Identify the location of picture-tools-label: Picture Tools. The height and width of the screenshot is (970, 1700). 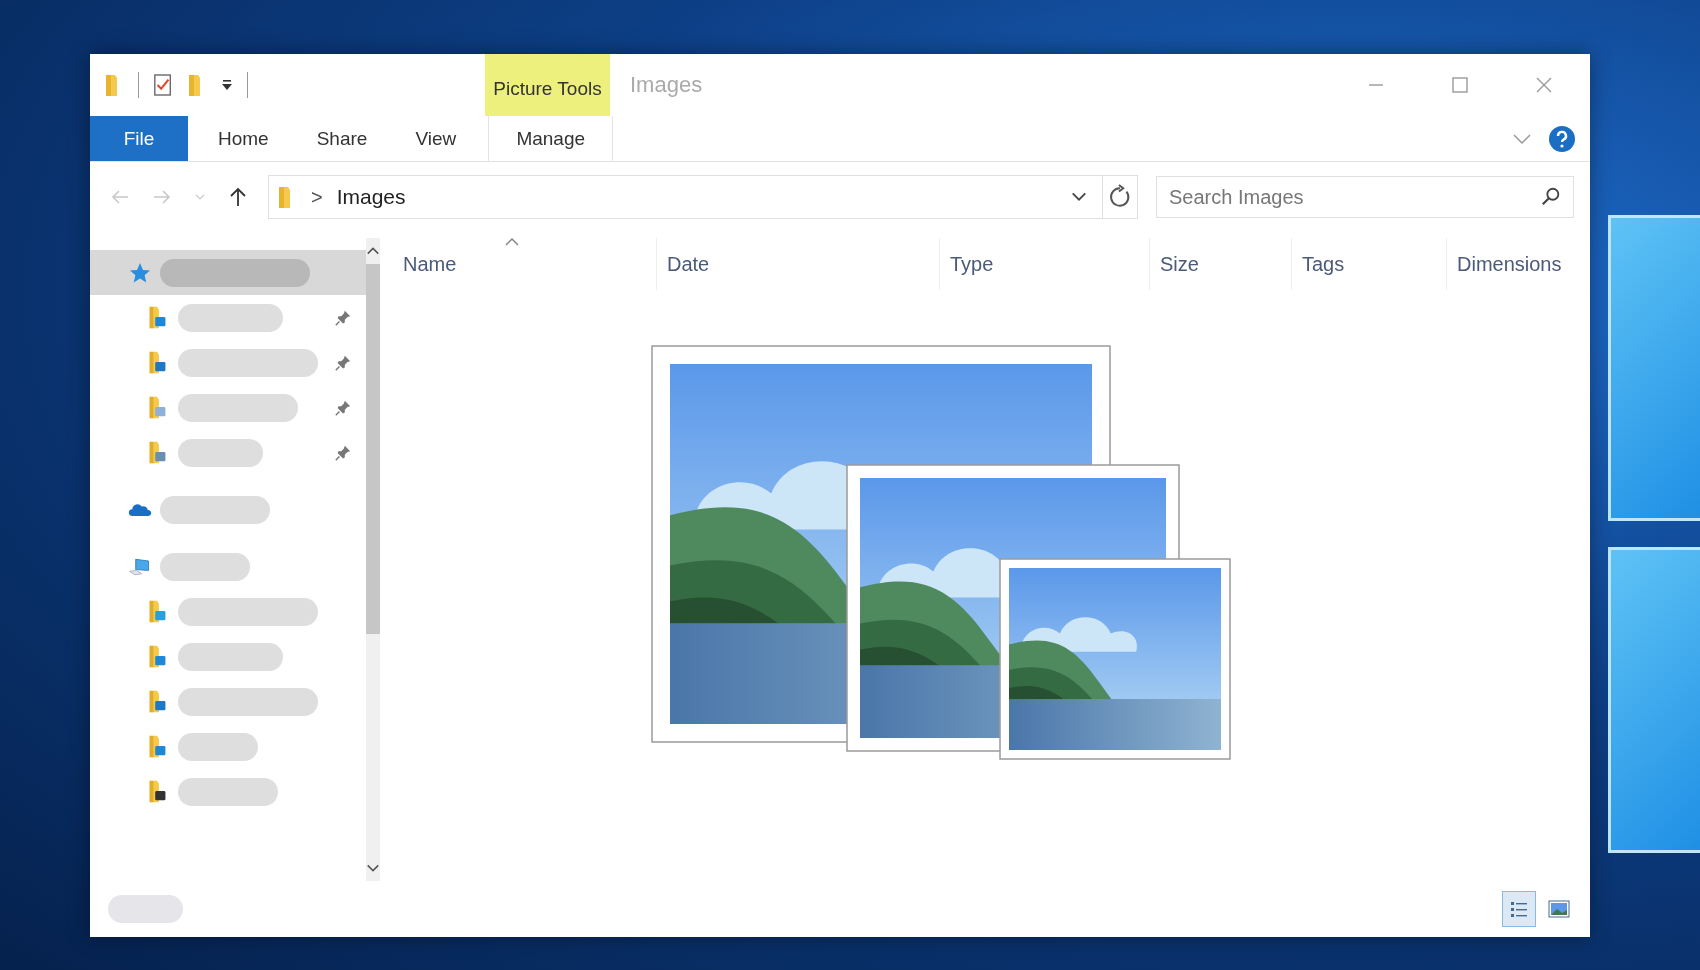
(547, 85).